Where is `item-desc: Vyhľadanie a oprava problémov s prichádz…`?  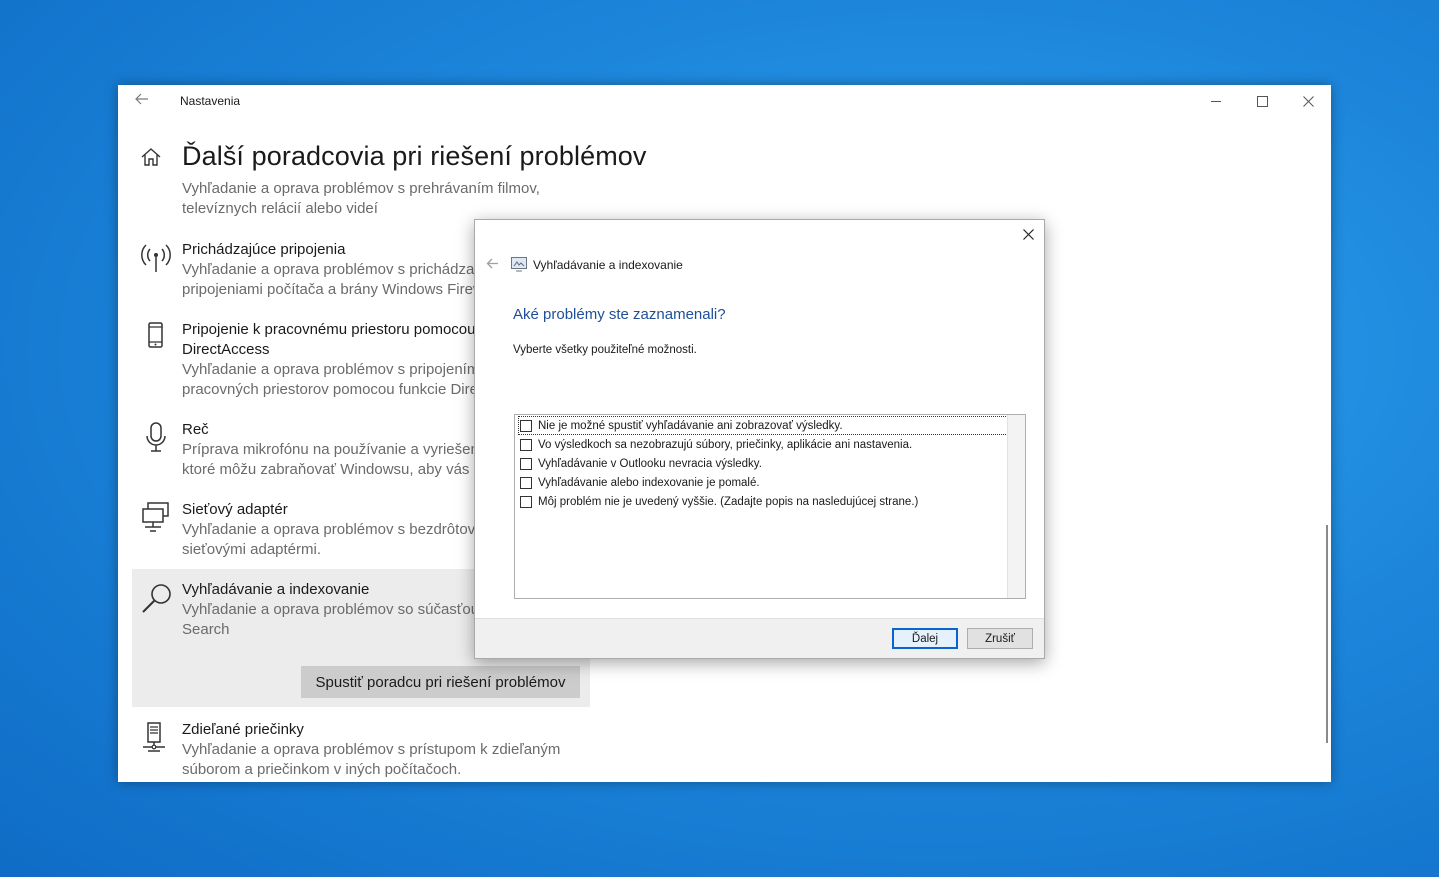
item-desc: Vyhľadanie a oprava problémov s prichádz… is located at coordinates (330, 269).